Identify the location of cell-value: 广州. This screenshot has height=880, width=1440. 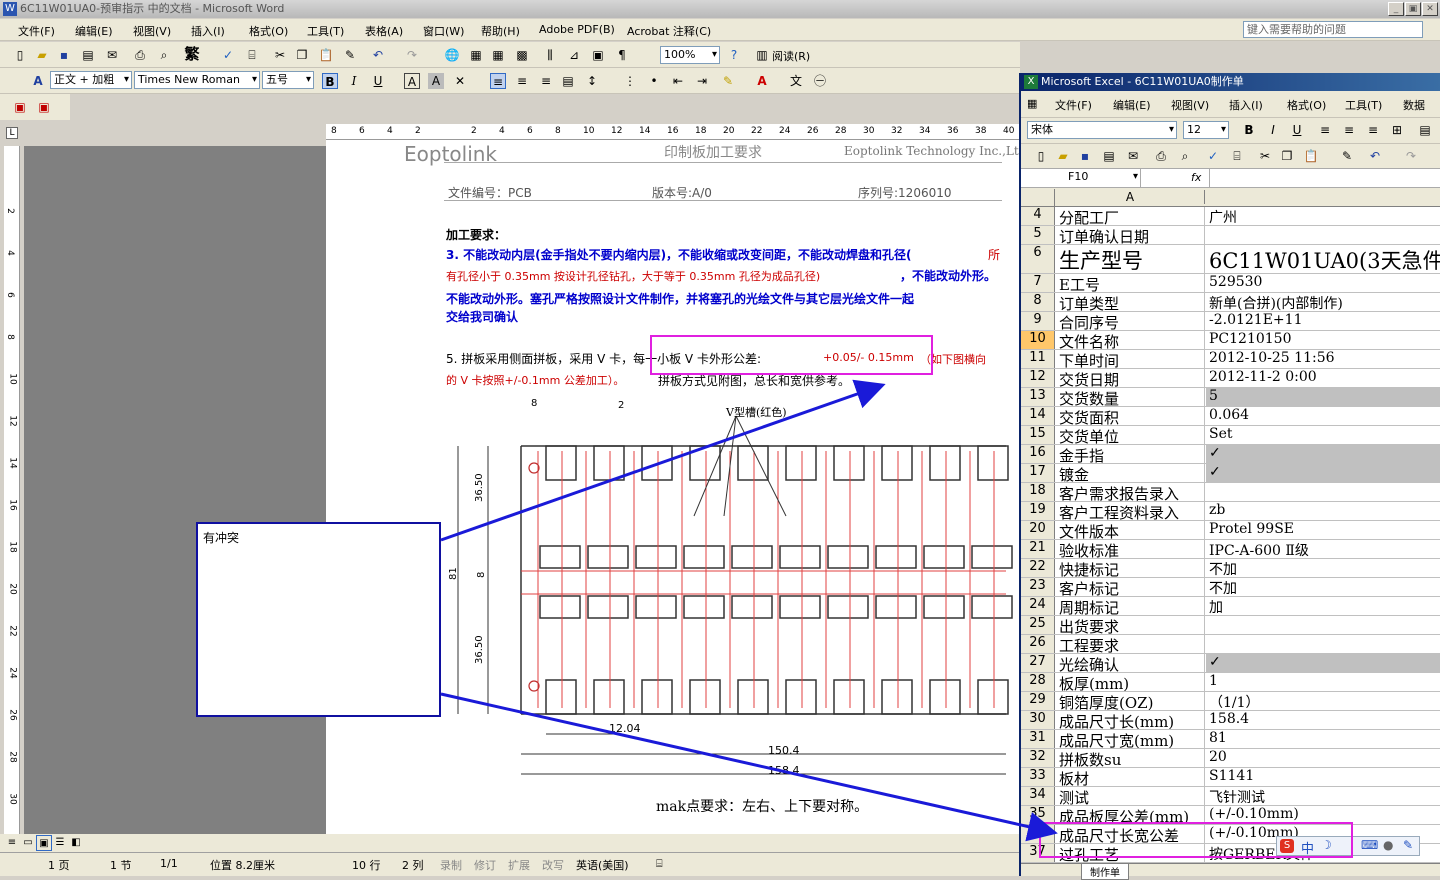
(1323, 216).